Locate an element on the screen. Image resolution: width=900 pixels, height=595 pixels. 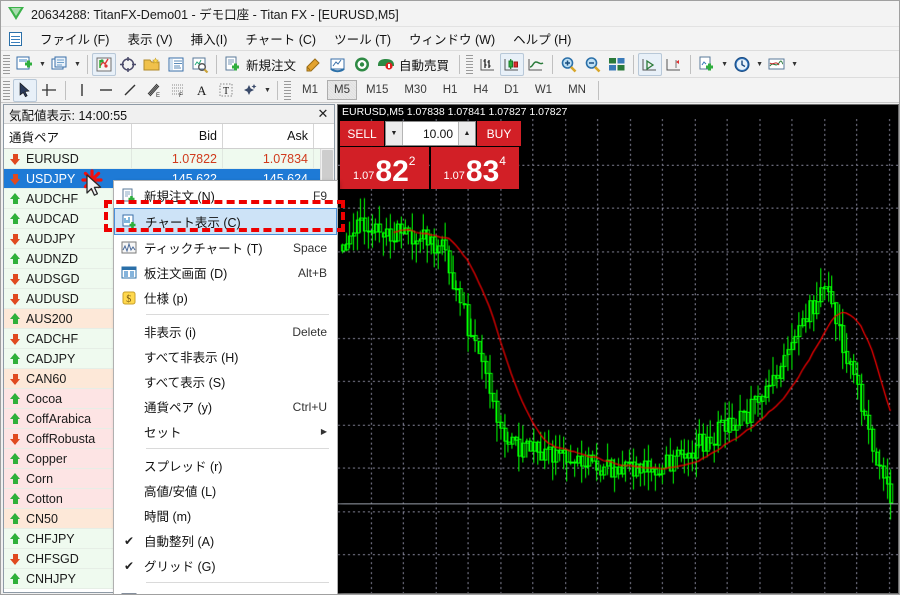
context-menu-item-7: すべて非表示 (H) is located at coordinates (225, 356).